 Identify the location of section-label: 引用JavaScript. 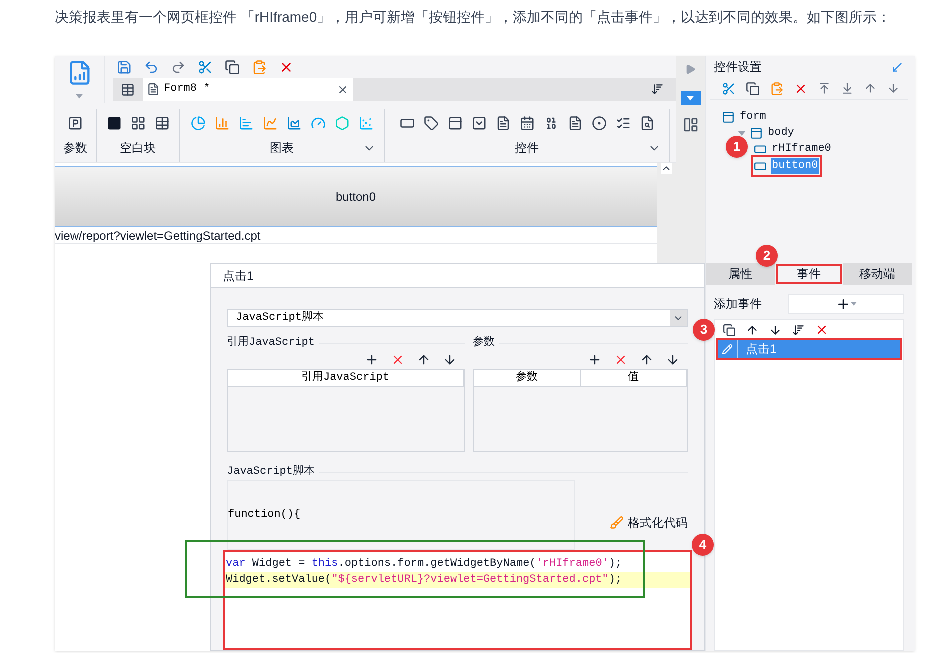
(271, 343).